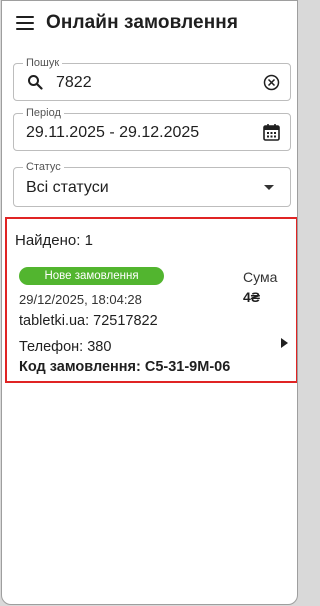 This screenshot has width=320, height=606. What do you see at coordinates (271, 132) in the screenshot?
I see `calendar-icon` at bounding box center [271, 132].